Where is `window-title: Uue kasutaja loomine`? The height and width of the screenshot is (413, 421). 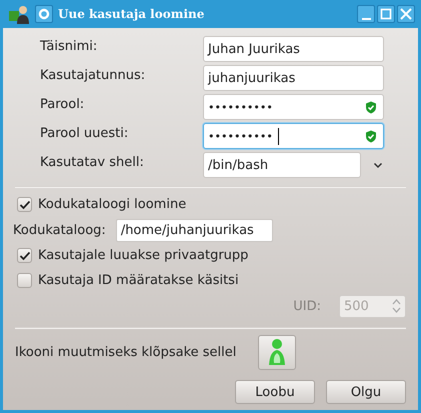
window-title: Uue kasutaja loomine is located at coordinates (131, 14).